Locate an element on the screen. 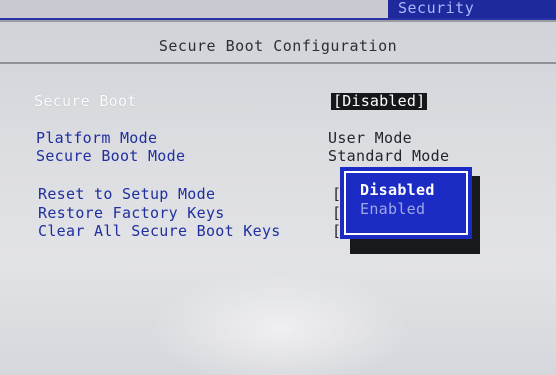  popup-option-enabled: Enabled is located at coordinates (413, 209).